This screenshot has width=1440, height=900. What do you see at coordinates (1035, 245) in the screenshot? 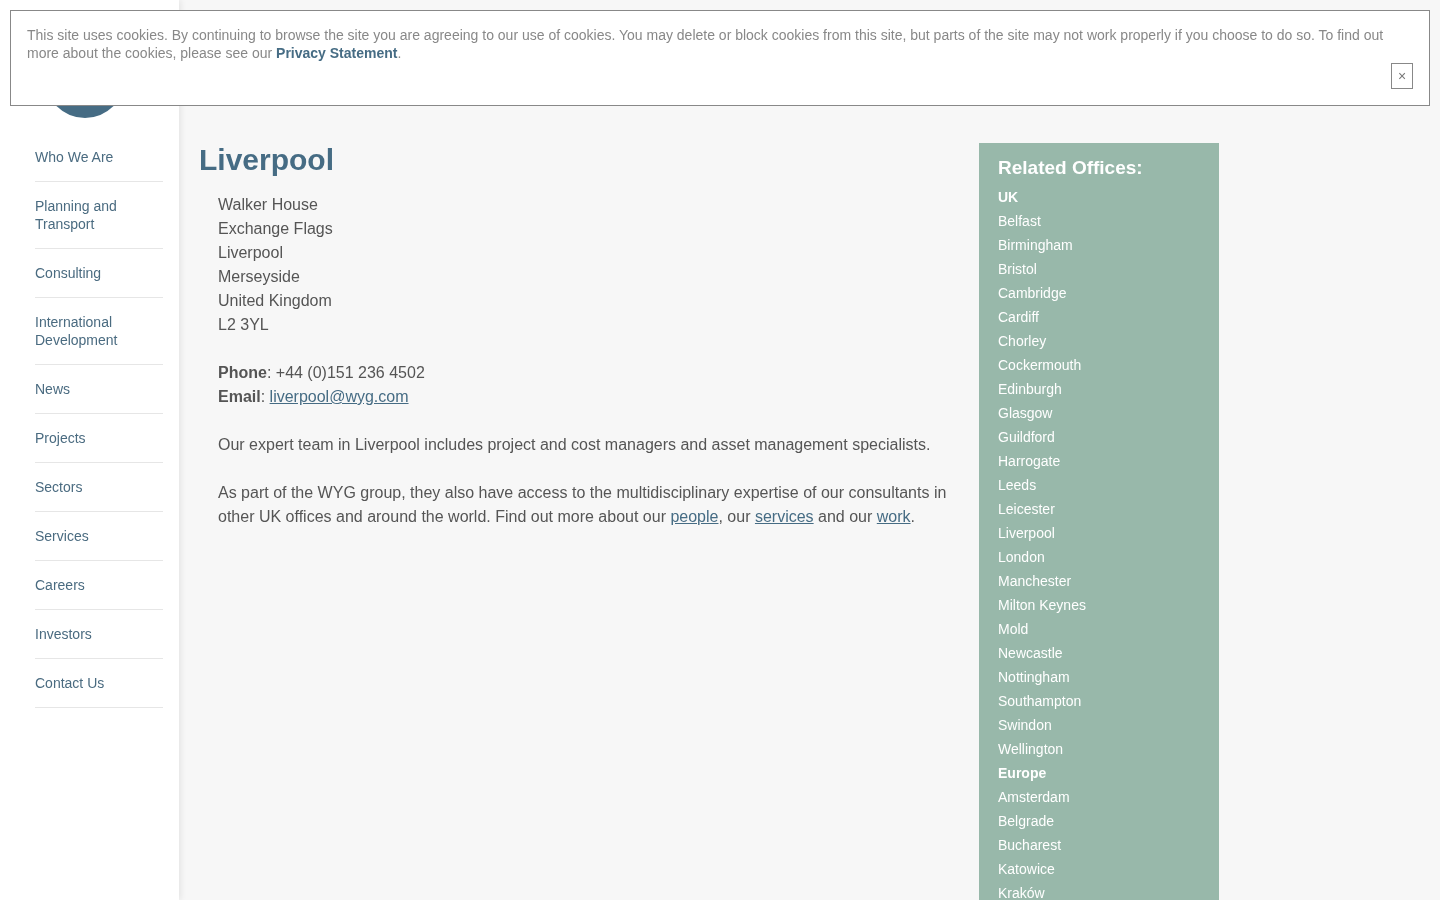
I see `office-link: Birmingham` at bounding box center [1035, 245].